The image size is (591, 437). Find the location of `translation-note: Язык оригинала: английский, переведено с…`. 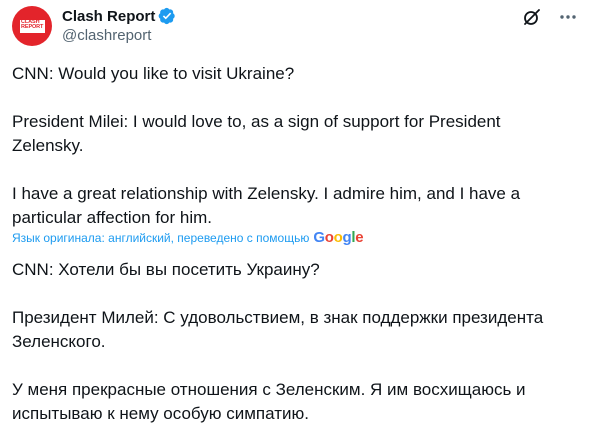

translation-note: Язык оригинала: английский, переведено с… is located at coordinates (188, 237).